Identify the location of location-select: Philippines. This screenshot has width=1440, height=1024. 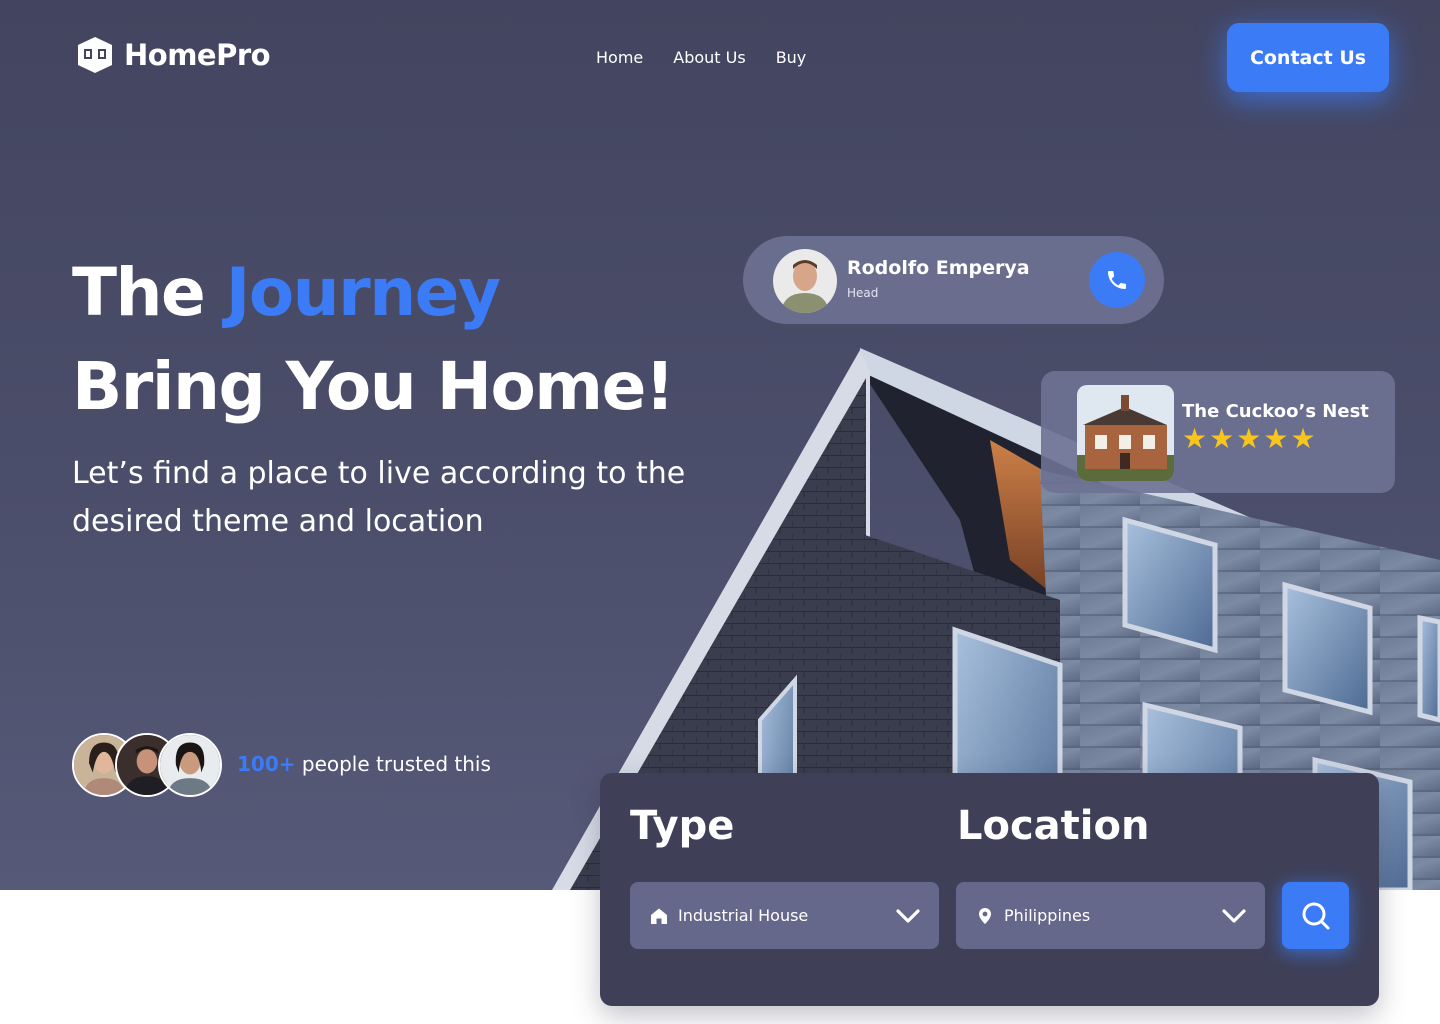
(1110, 915).